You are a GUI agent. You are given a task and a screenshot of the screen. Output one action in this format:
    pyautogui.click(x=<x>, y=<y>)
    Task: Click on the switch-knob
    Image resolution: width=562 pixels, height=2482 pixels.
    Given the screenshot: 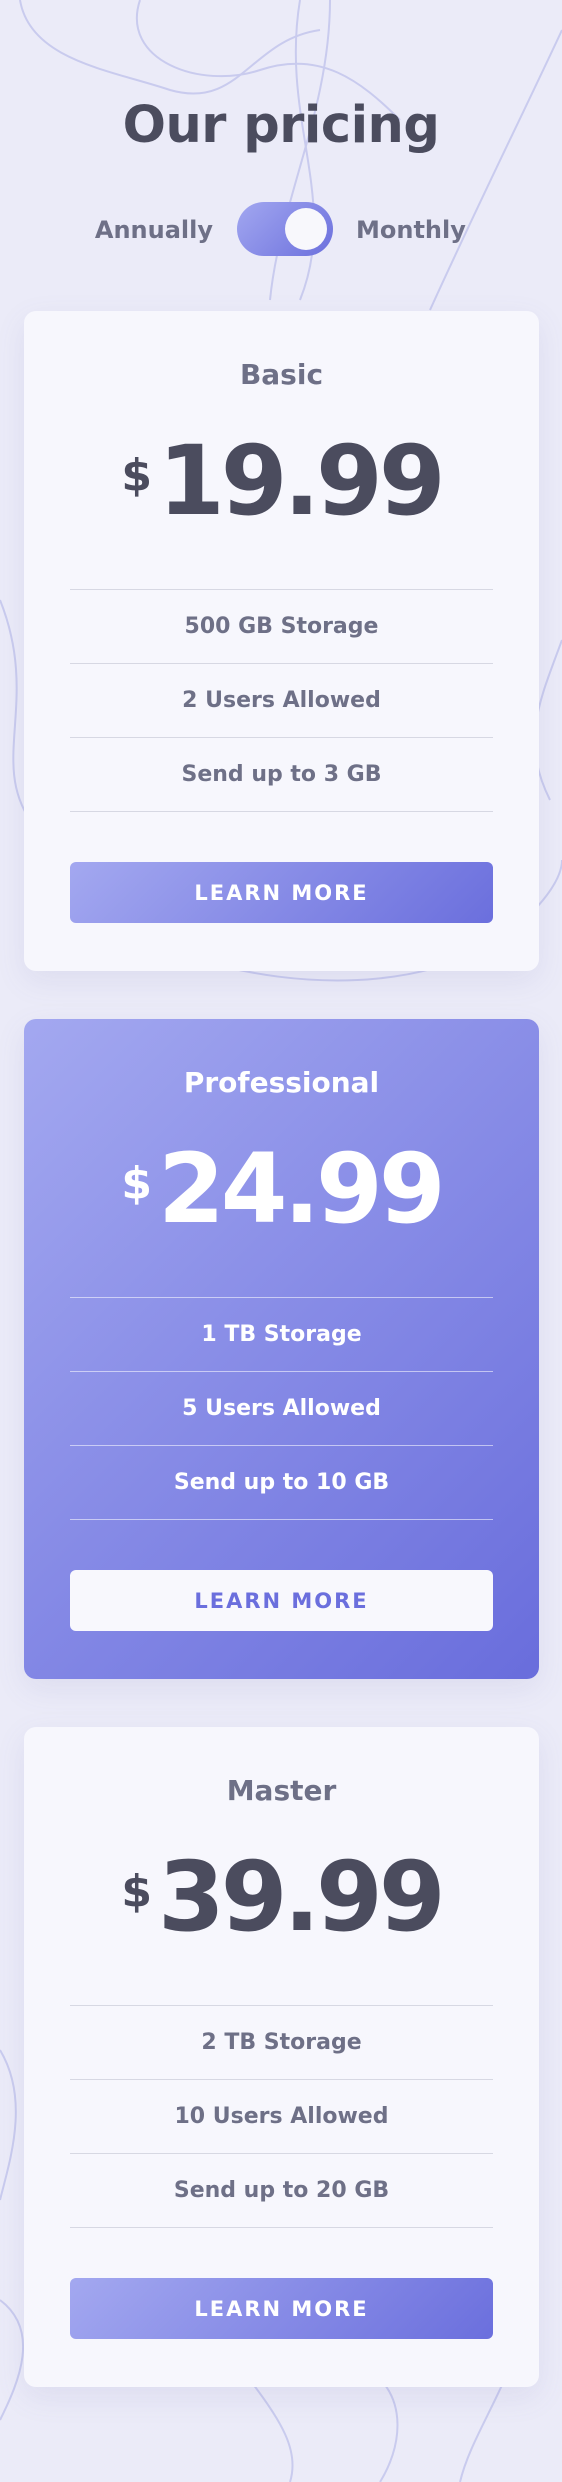 What is the action you would take?
    pyautogui.click(x=306, y=229)
    